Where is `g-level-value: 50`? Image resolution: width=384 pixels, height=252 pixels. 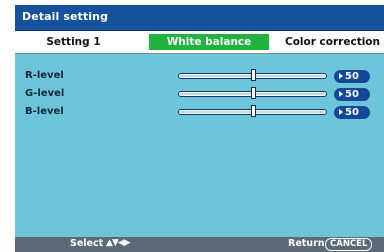
g-level-value: 50 is located at coordinates (352, 94).